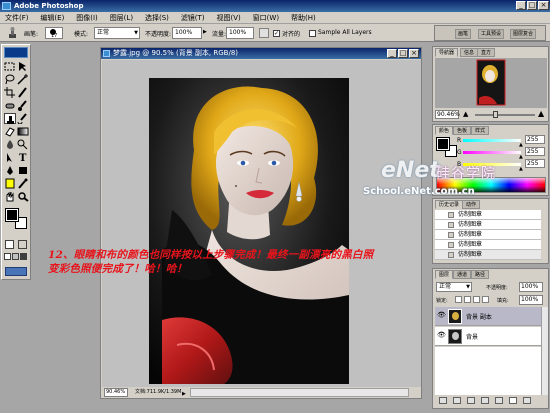 The image size is (550, 413). What do you see at coordinates (23, 196) in the screenshot?
I see `zoom-tool-icon` at bounding box center [23, 196].